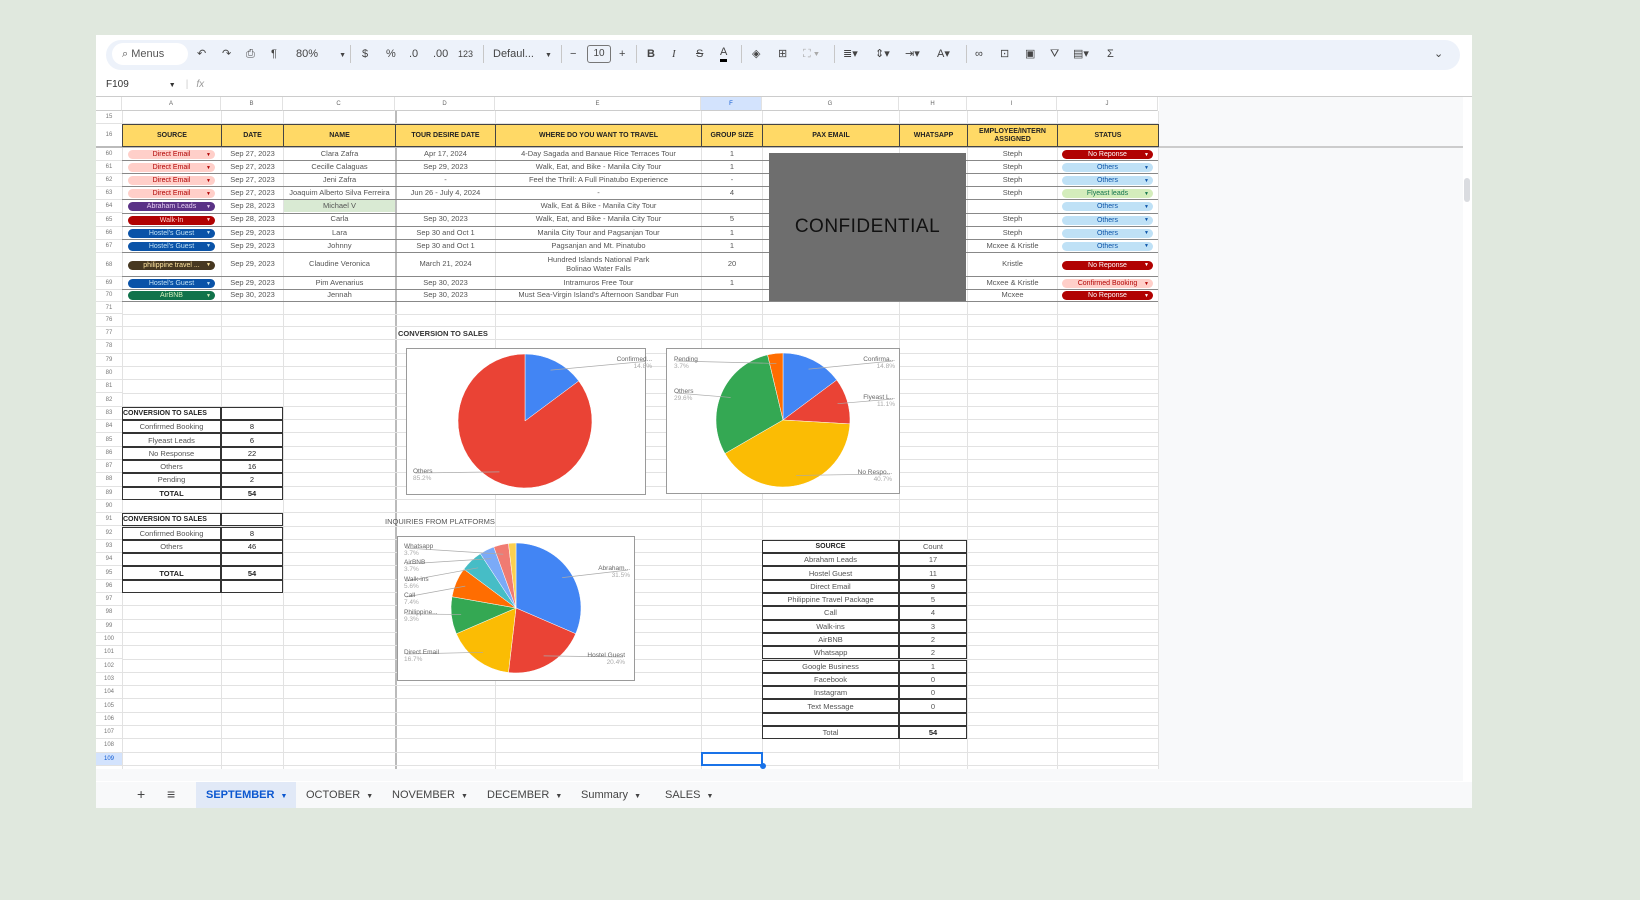  I want to click on cell-destination: Walk, Eat, and Bike - Manila City Tour, so click(598, 220).